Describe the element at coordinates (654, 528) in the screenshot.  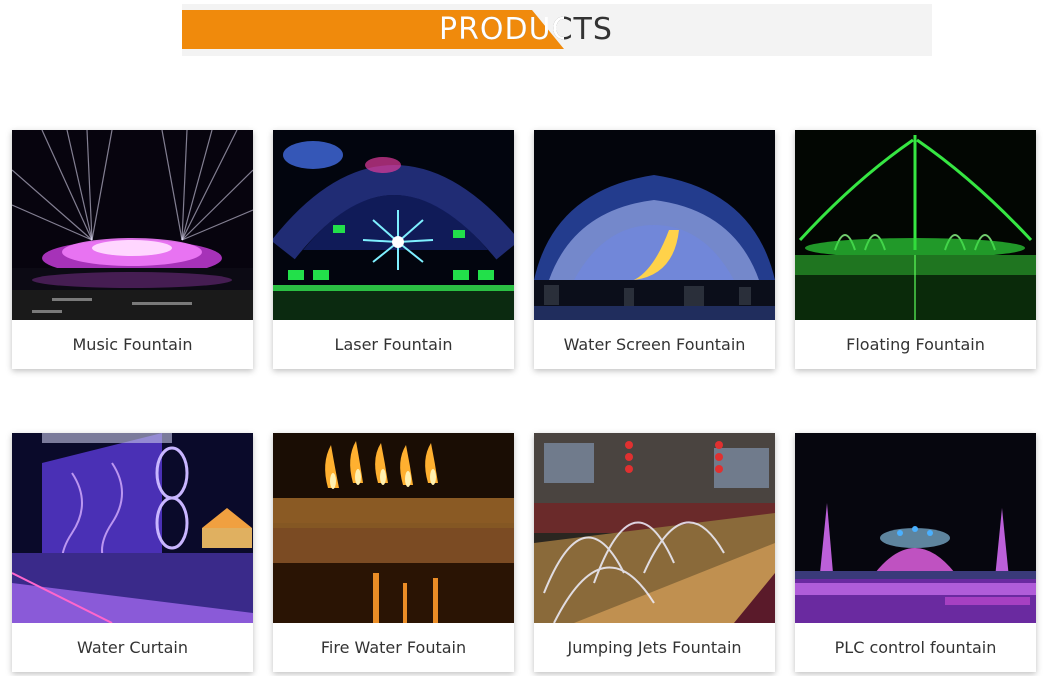
I see `jumping-jets-fountain-photo` at that location.